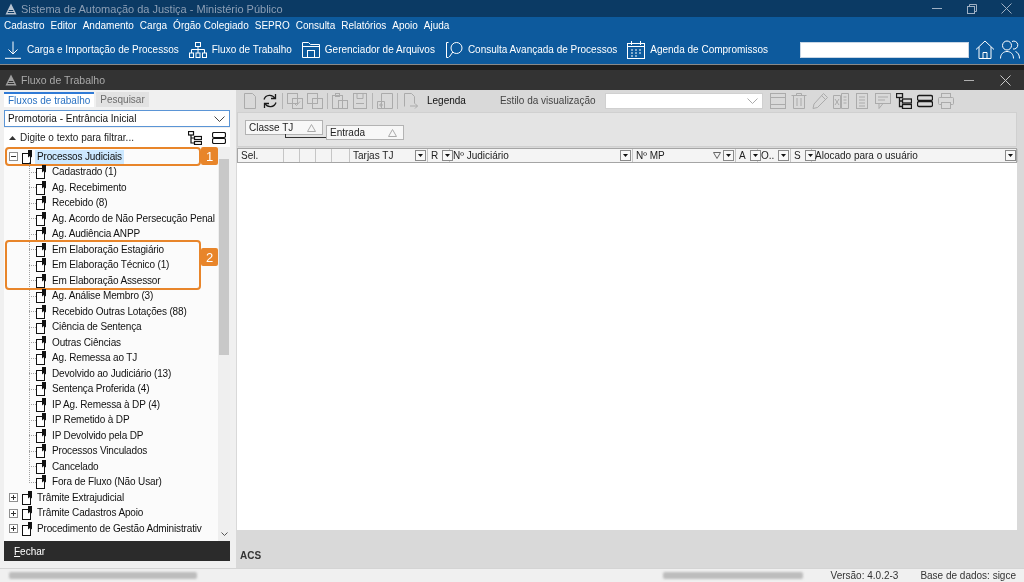  What do you see at coordinates (96, 234) in the screenshot?
I see `tree-item: Ag. Audiência ANPP` at bounding box center [96, 234].